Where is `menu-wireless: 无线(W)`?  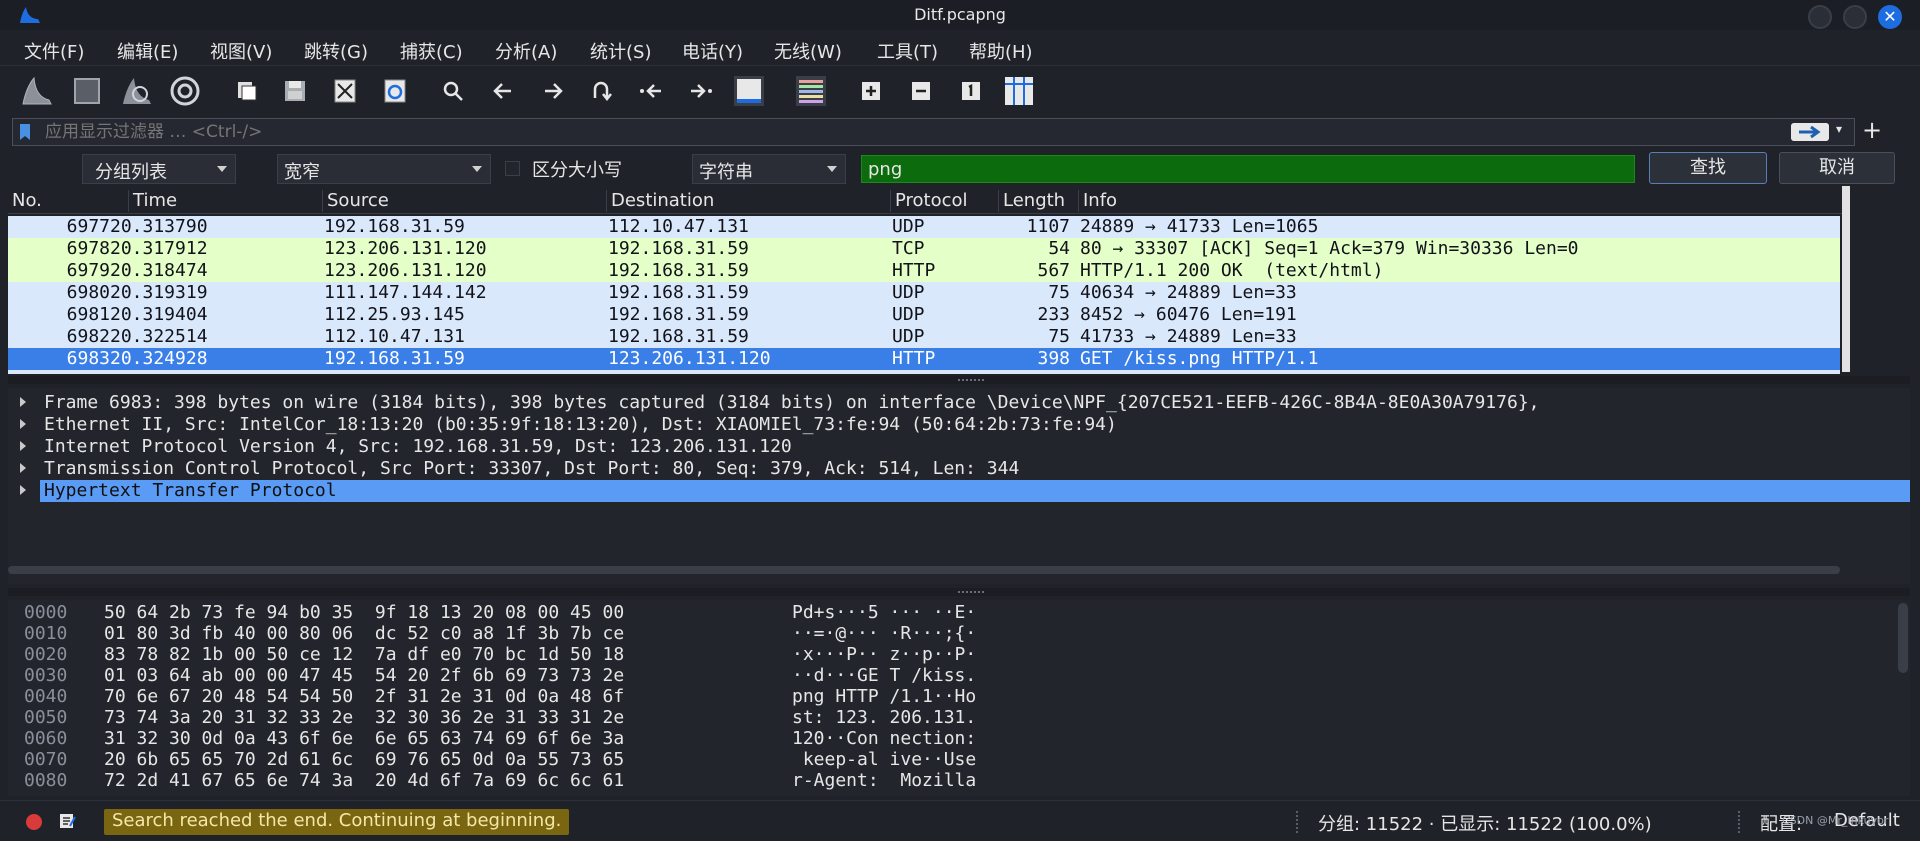 menu-wireless: 无线(W) is located at coordinates (808, 51).